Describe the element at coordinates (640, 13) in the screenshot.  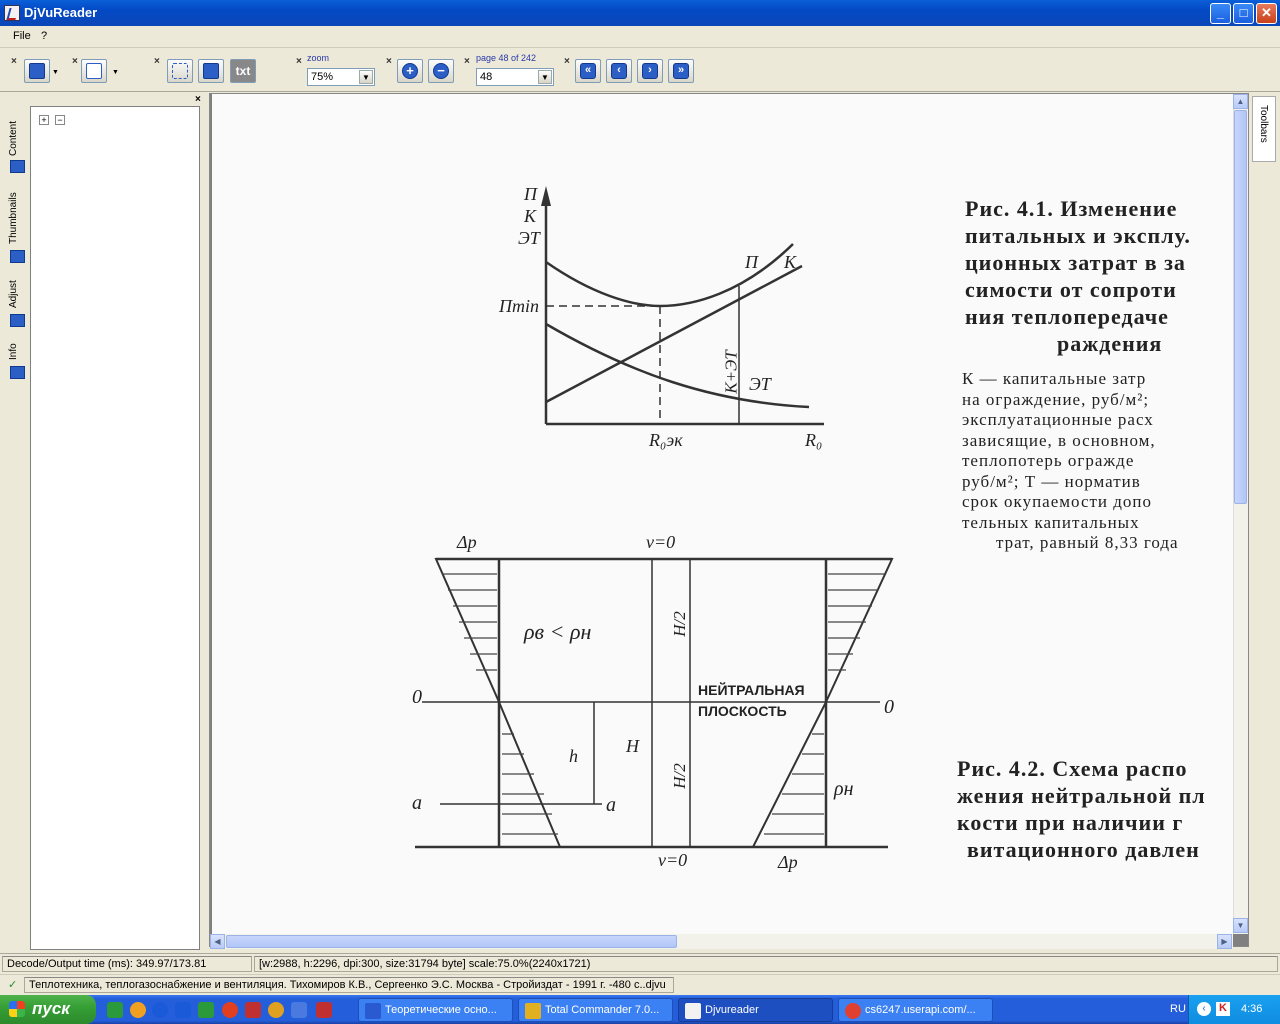
I see `title-bar: DjVuReader _ □ ✕` at that location.